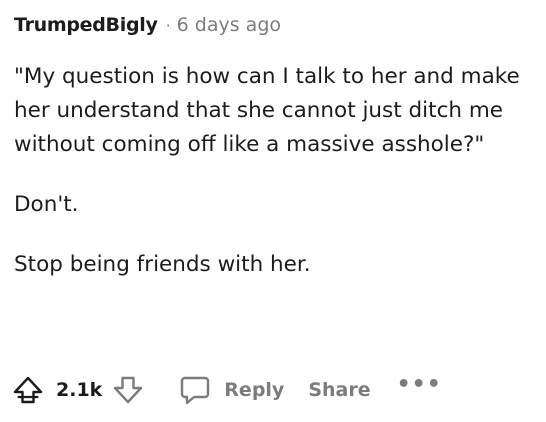  I want to click on comment-meta: TrumpedBigly · 6 days ago, so click(273, 25).